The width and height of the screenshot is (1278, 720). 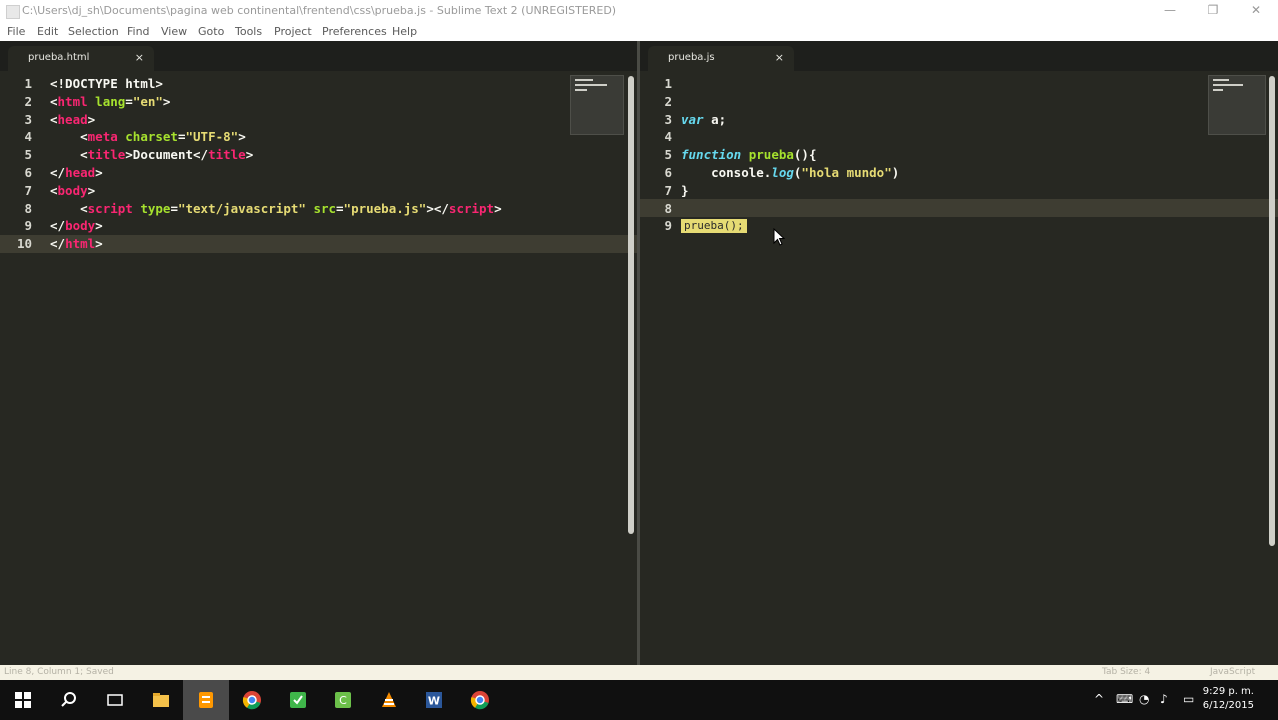 I want to click on code-line: function prueba(){, so click(x=790, y=155).